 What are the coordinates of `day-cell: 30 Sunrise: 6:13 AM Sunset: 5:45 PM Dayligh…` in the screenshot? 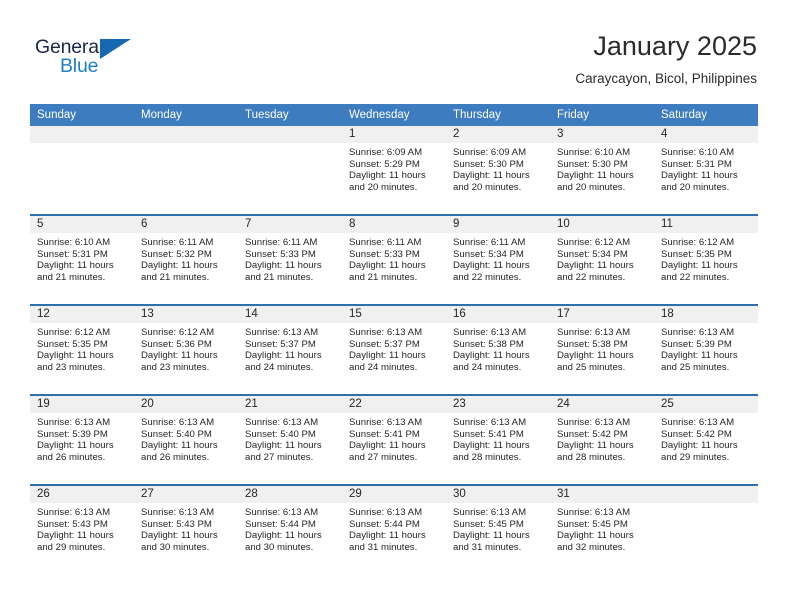 It's located at (498, 530).